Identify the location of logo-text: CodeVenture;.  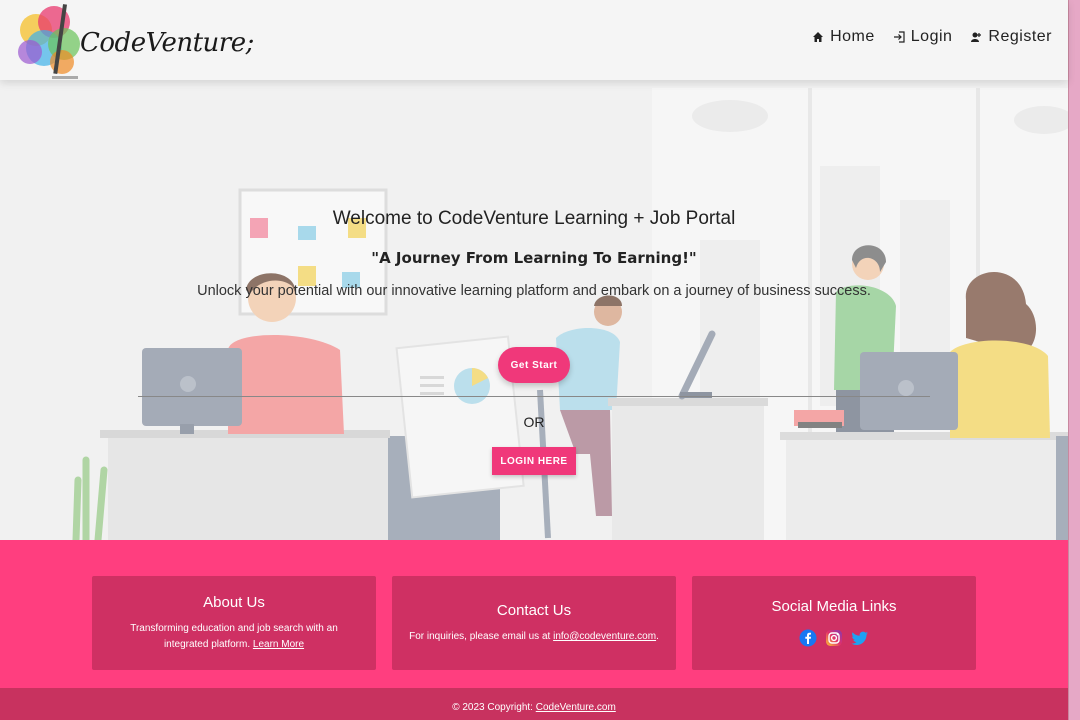
(167, 43).